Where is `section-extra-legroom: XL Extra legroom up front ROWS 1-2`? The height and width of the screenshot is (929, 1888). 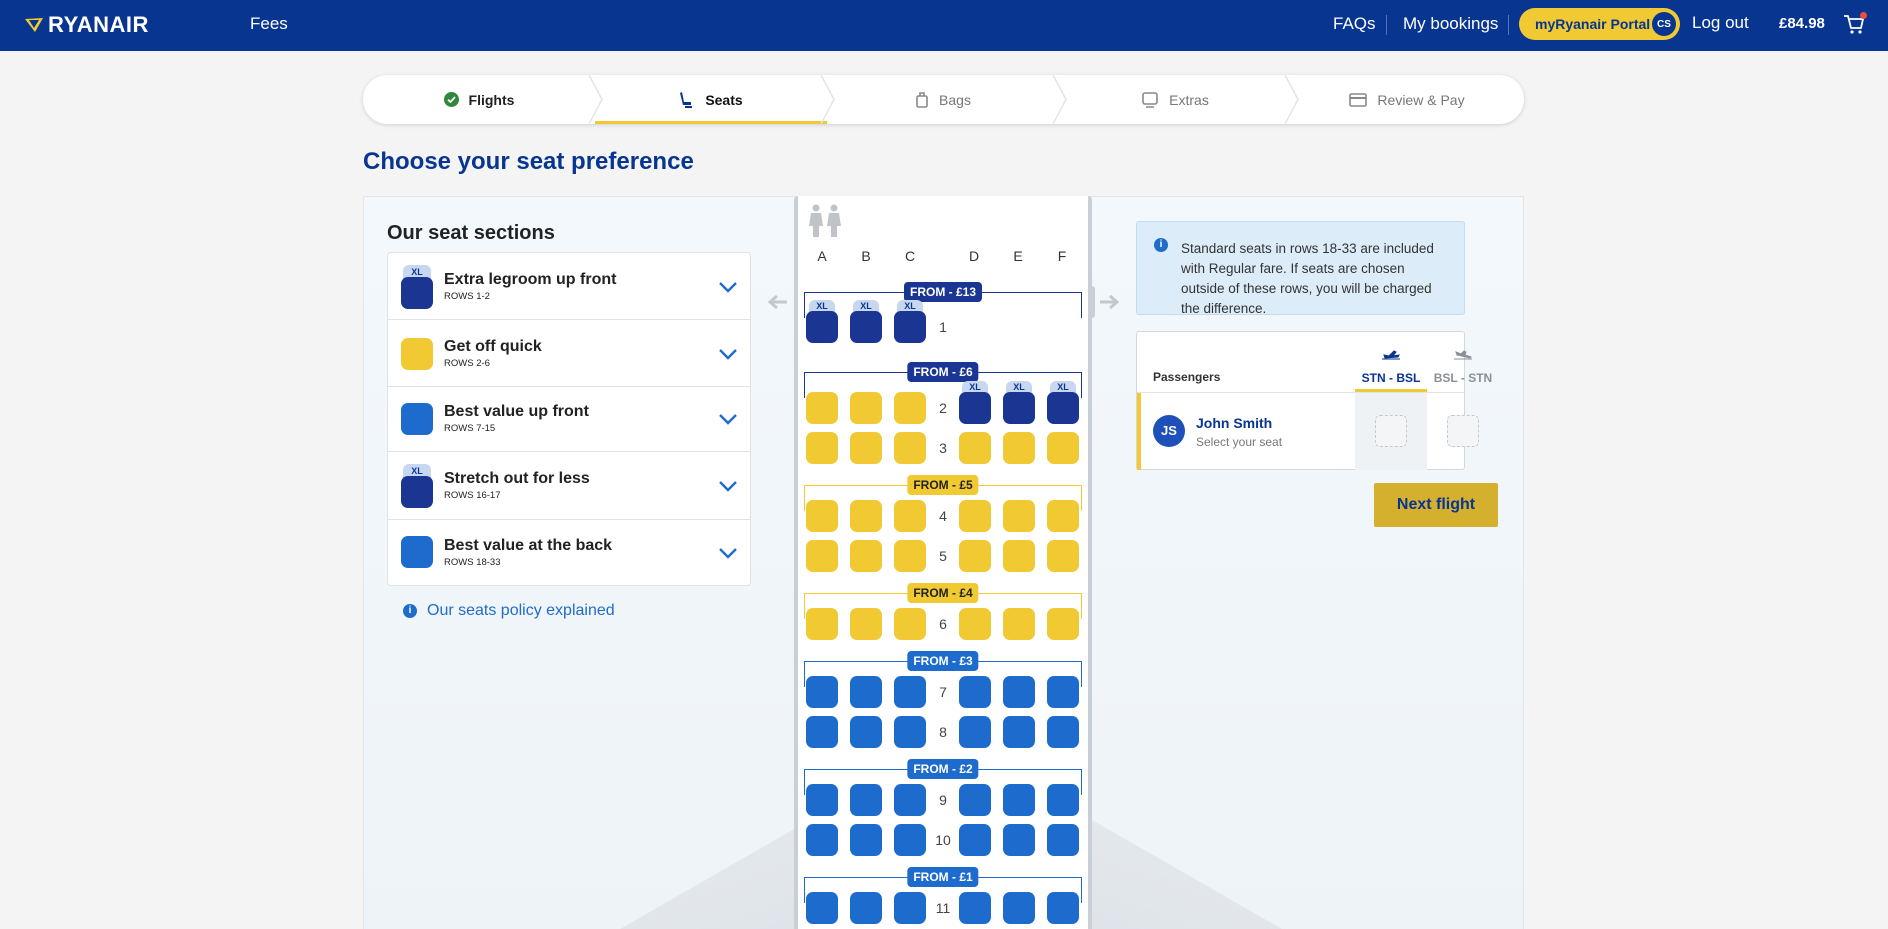
section-extra-legroom: XL Extra legroom up front ROWS 1-2 is located at coordinates (569, 286).